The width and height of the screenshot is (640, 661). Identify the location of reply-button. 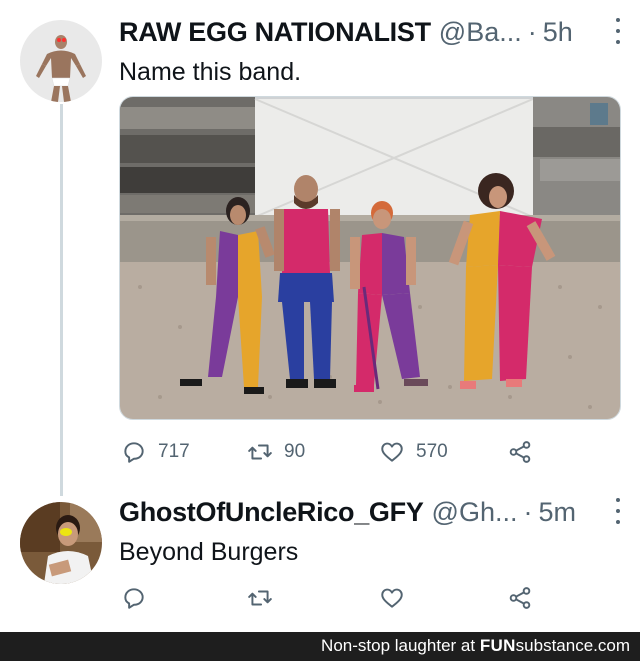
(134, 598).